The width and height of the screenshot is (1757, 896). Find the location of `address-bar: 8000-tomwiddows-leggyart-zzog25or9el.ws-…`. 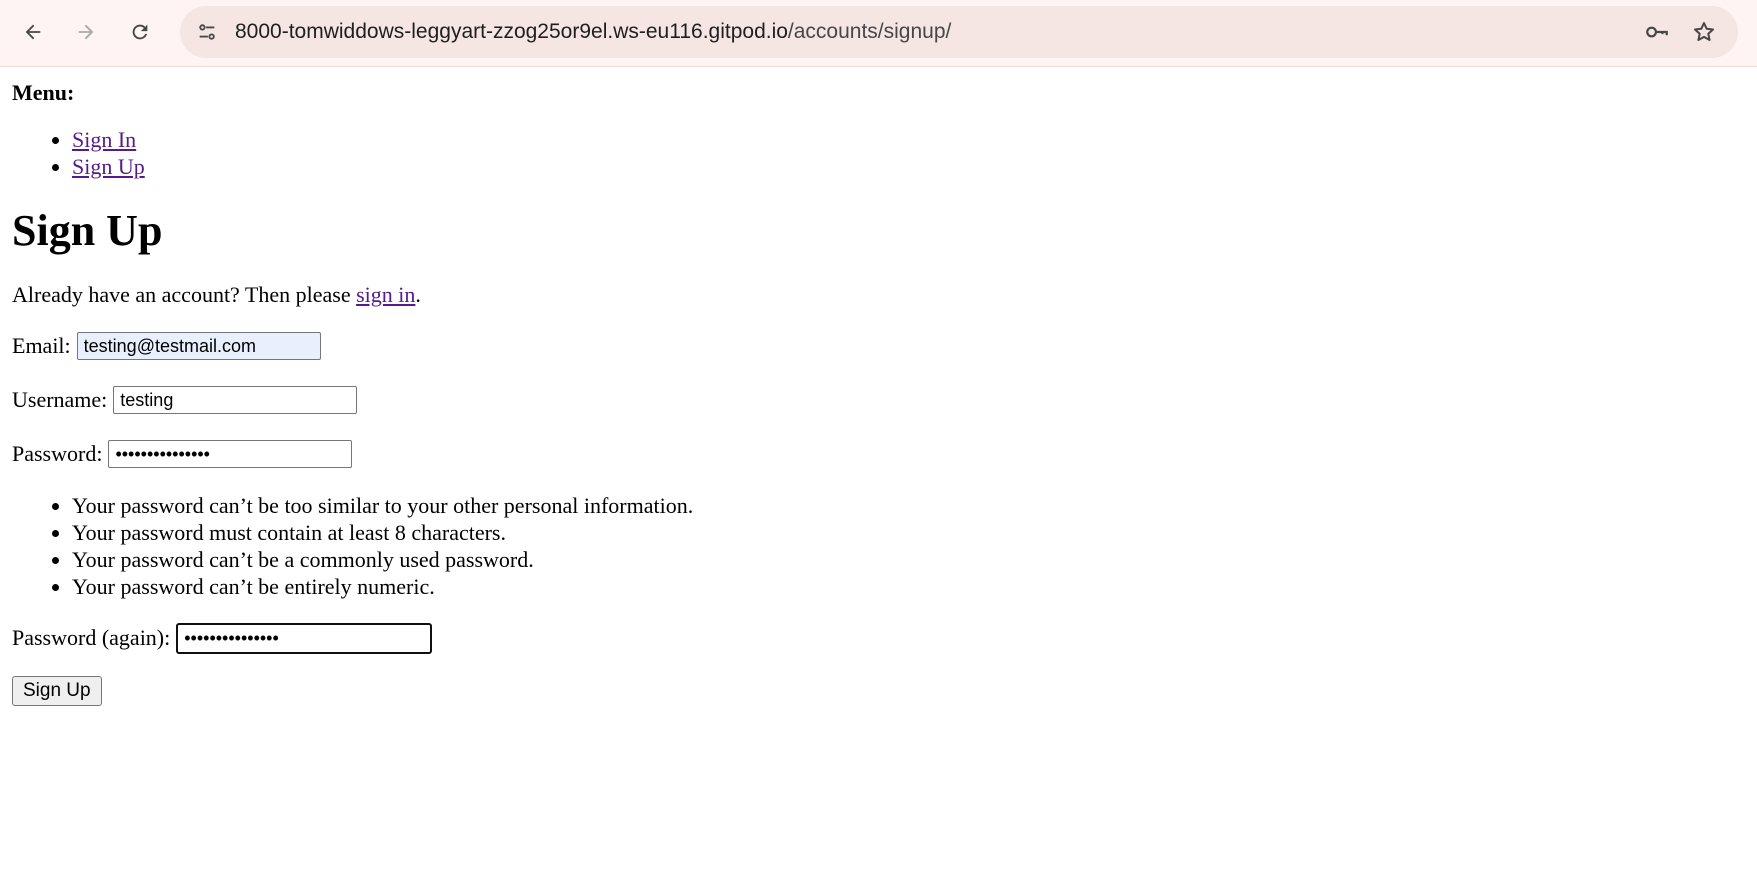

address-bar: 8000-tomwiddows-leggyart-zzog25or9el.ws-… is located at coordinates (959, 32).